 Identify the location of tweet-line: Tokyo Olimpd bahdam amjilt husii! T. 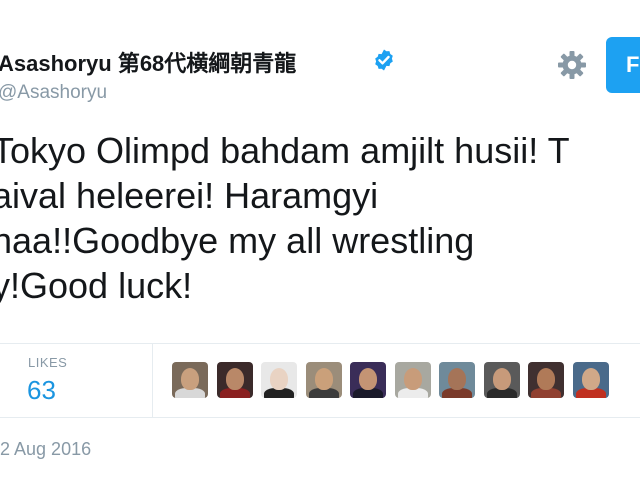
(285, 150).